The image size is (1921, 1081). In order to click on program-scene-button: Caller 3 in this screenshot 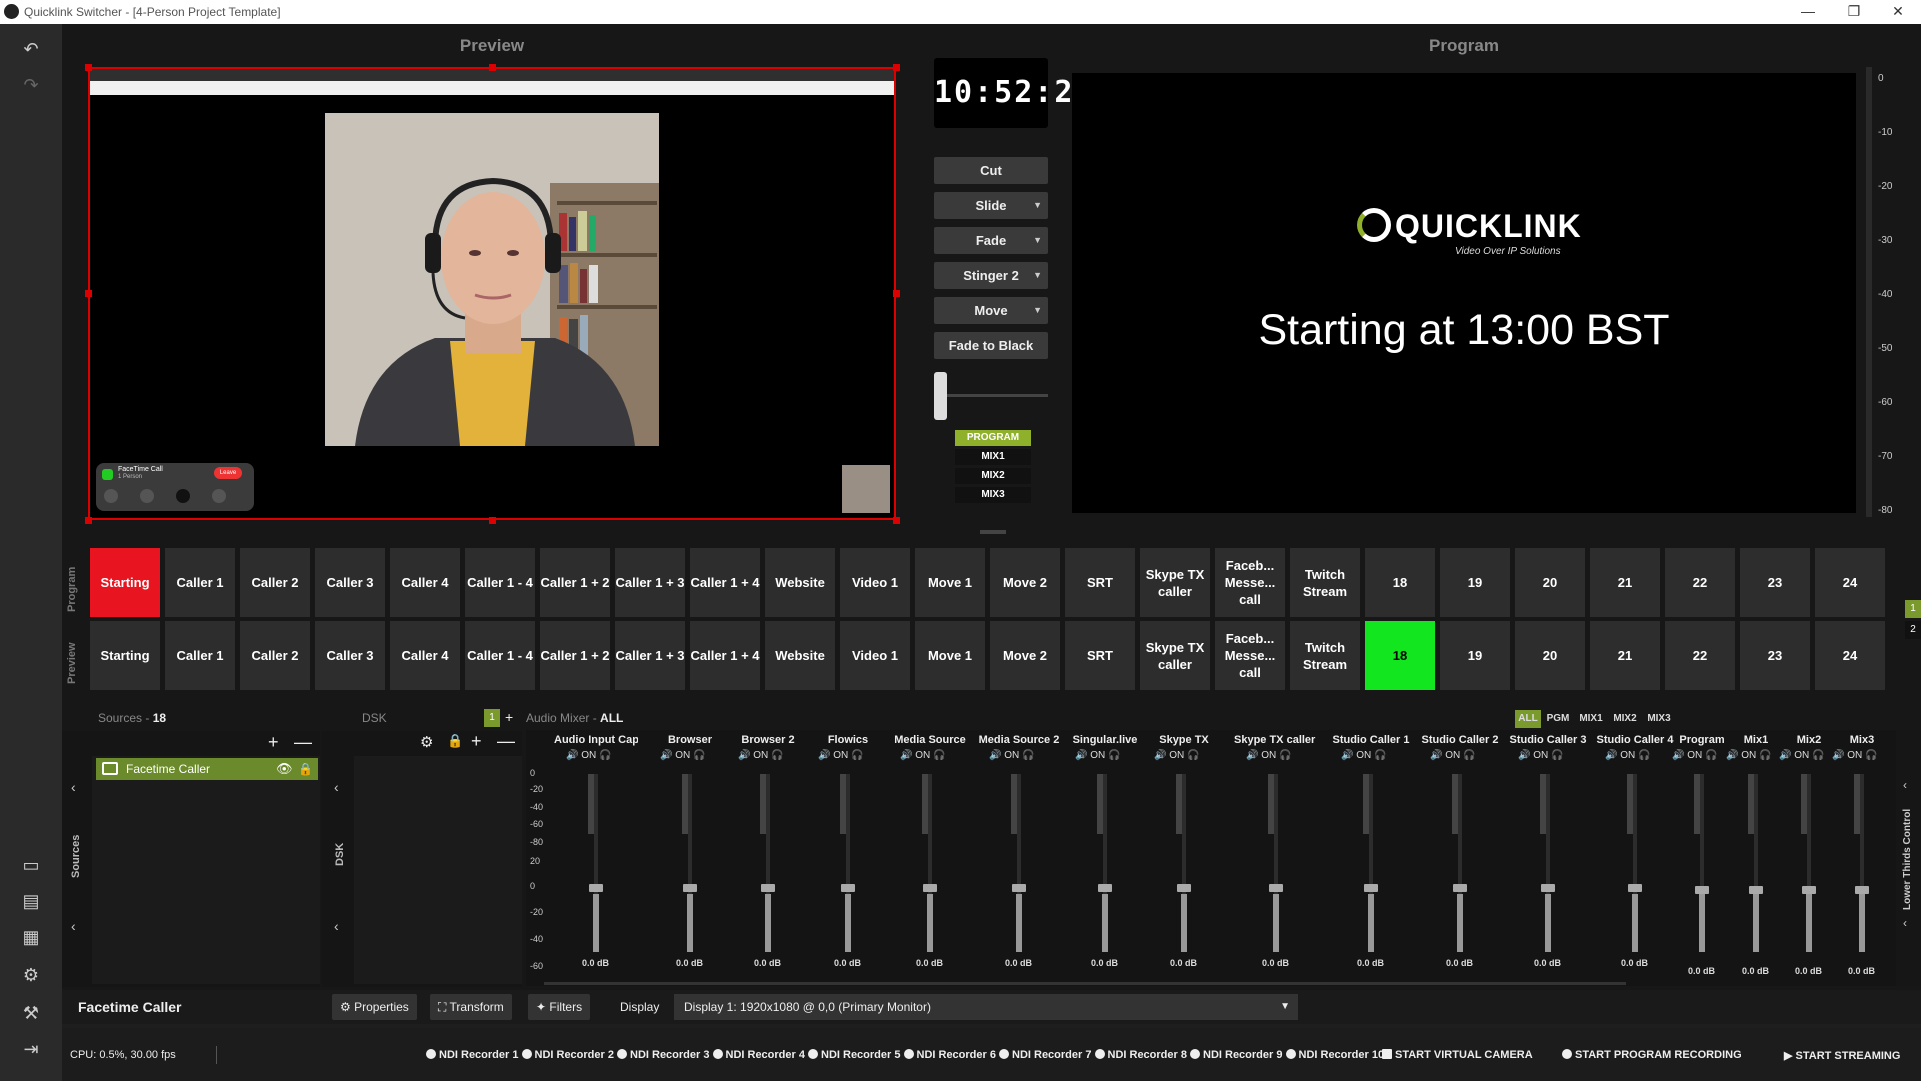, I will do `click(350, 582)`.